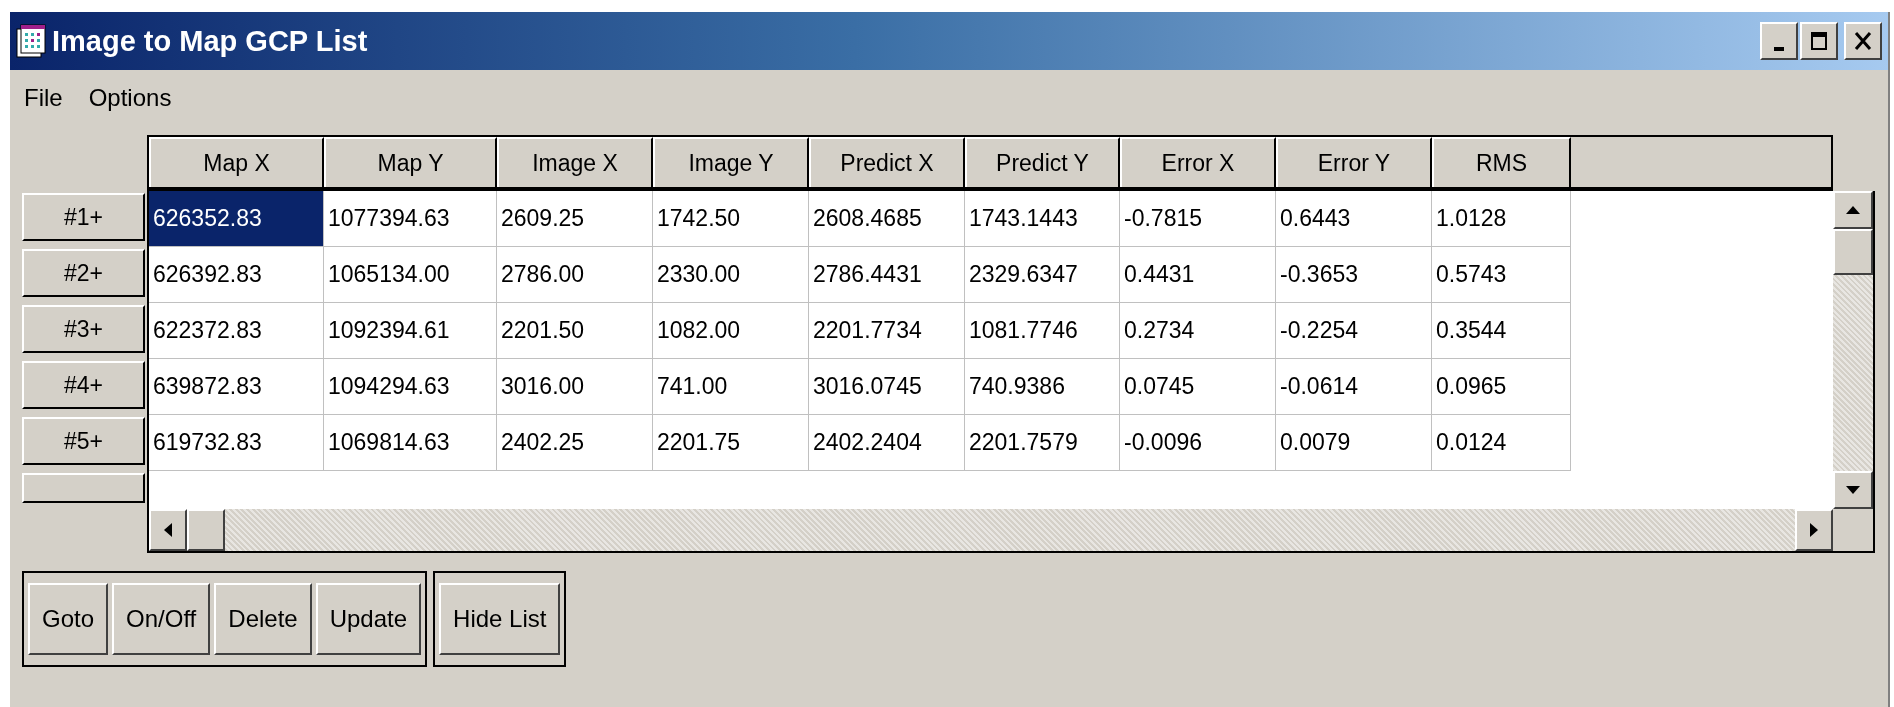  What do you see at coordinates (1042, 219) in the screenshot?
I see `table-cell: 1743.1443` at bounding box center [1042, 219].